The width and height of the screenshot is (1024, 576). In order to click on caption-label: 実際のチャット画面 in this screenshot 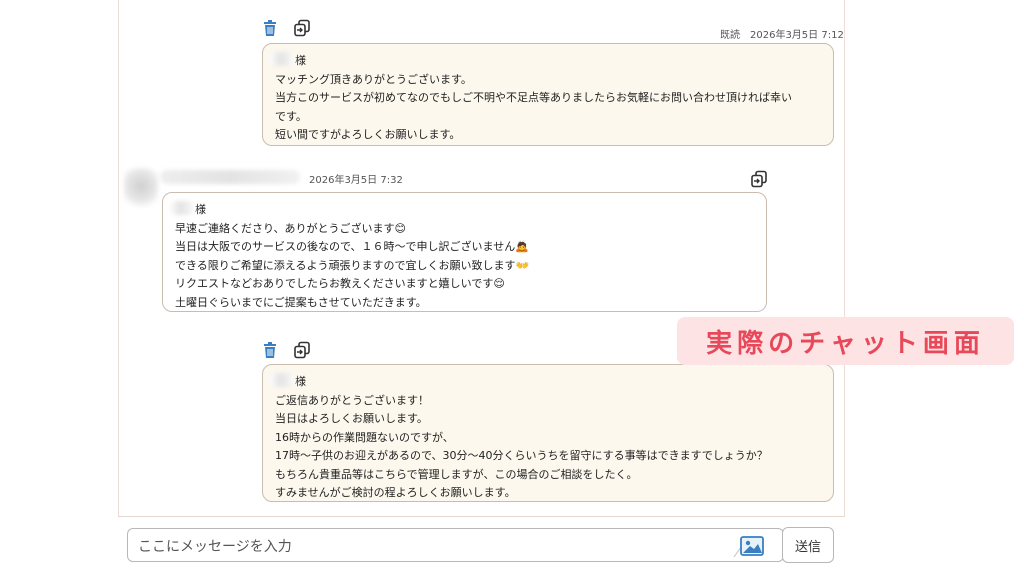, I will do `click(845, 341)`.